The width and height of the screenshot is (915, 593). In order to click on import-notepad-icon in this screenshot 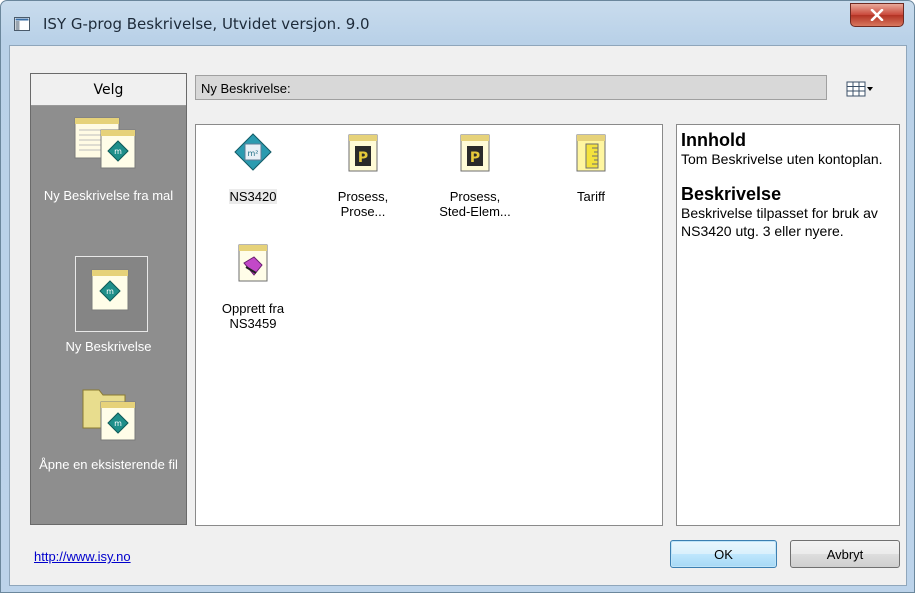, I will do `click(253, 263)`.